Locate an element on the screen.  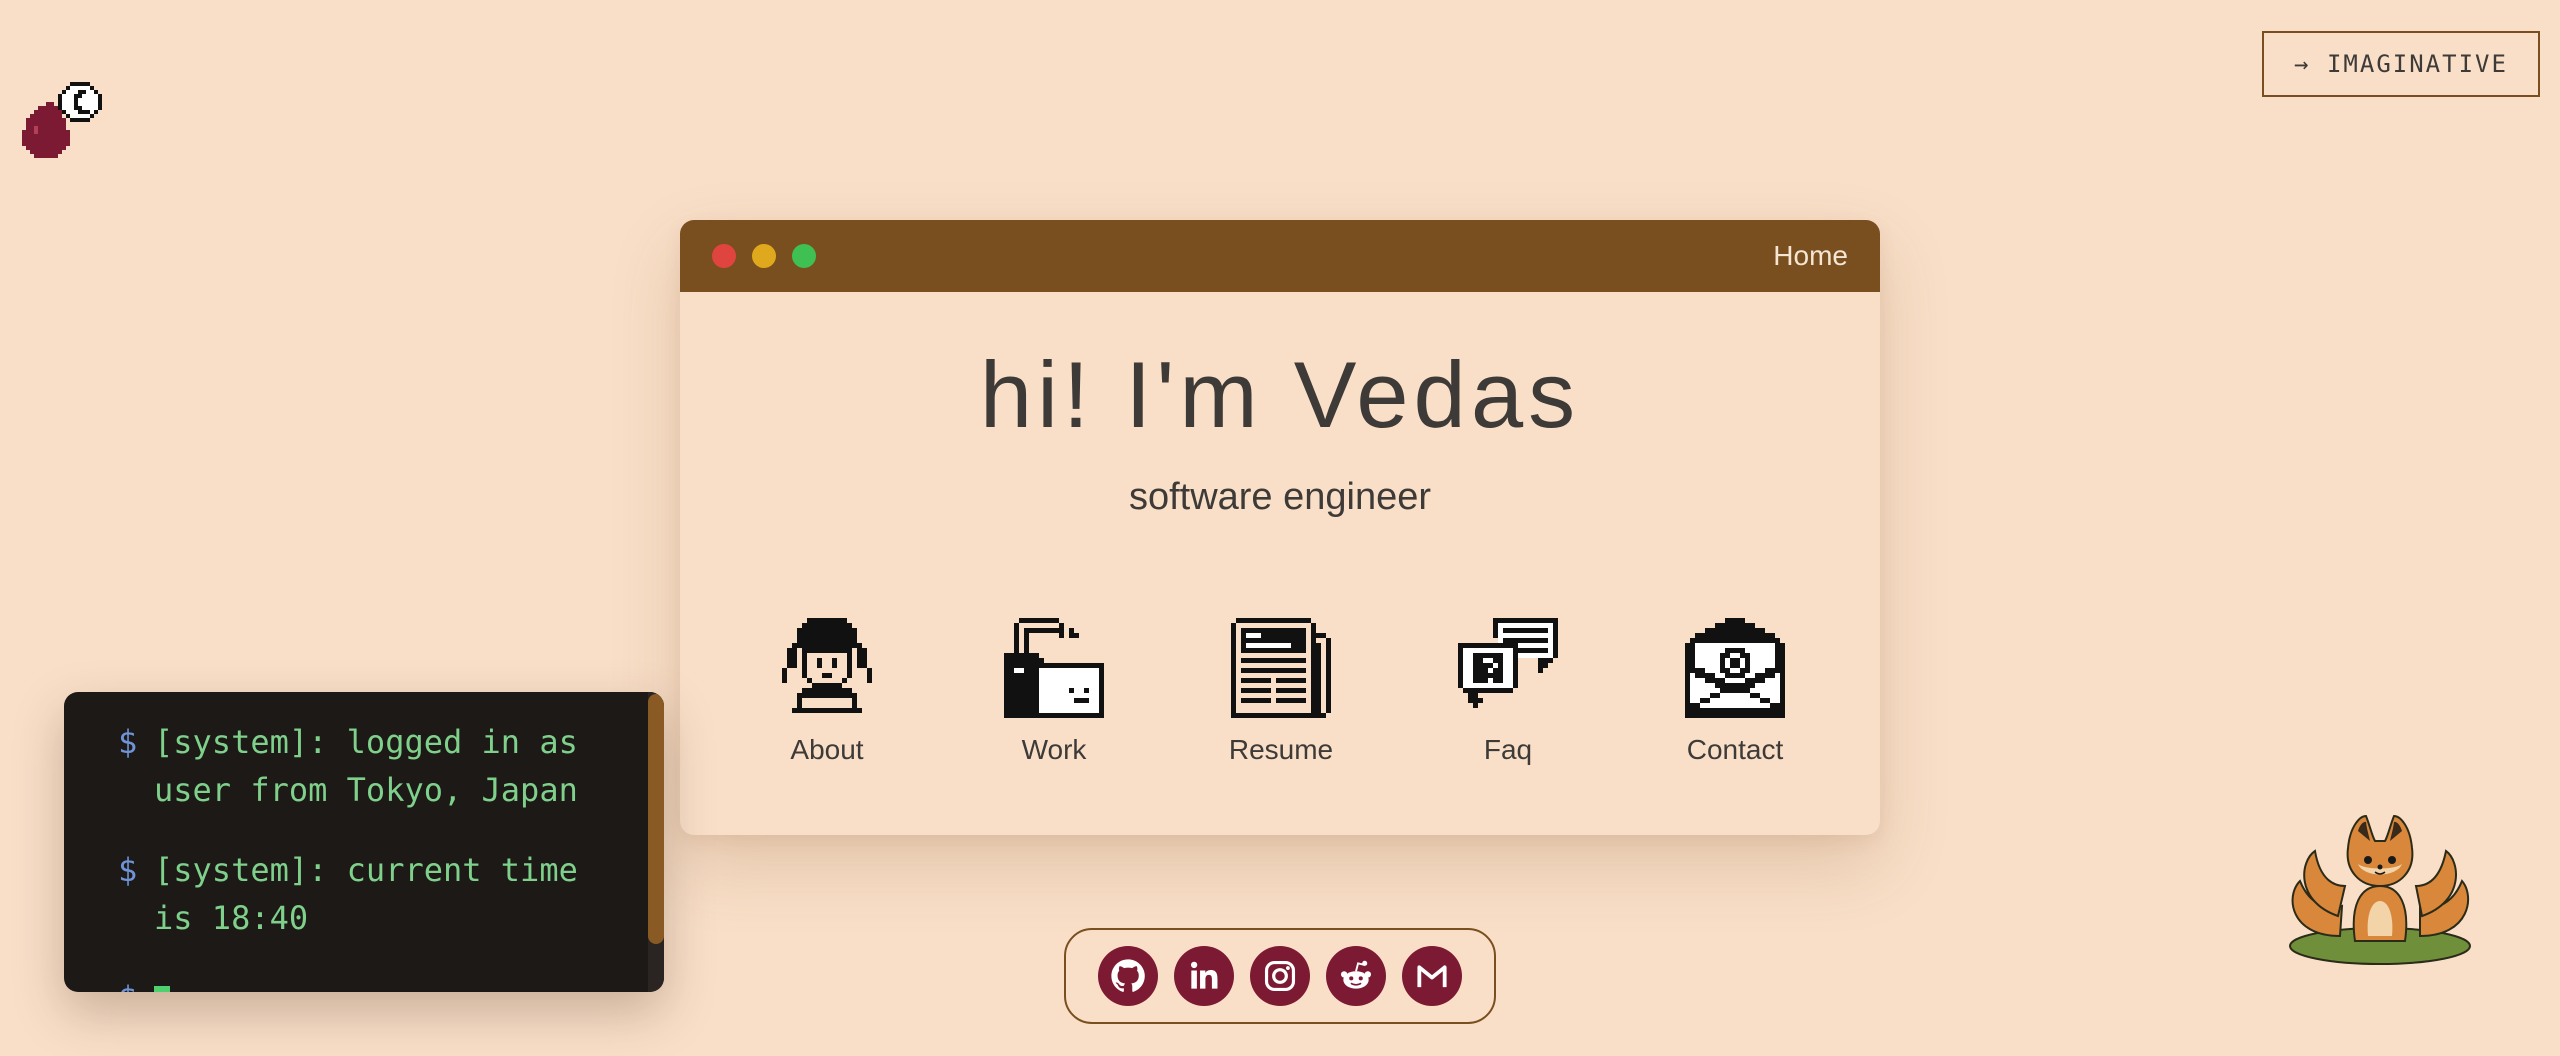
app-faq: Faq is located at coordinates (1508, 692).